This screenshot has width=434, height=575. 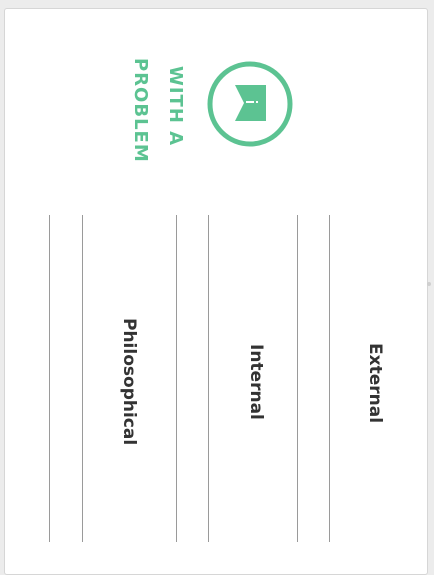 What do you see at coordinates (429, 284) in the screenshot?
I see `scroll-indicator` at bounding box center [429, 284].